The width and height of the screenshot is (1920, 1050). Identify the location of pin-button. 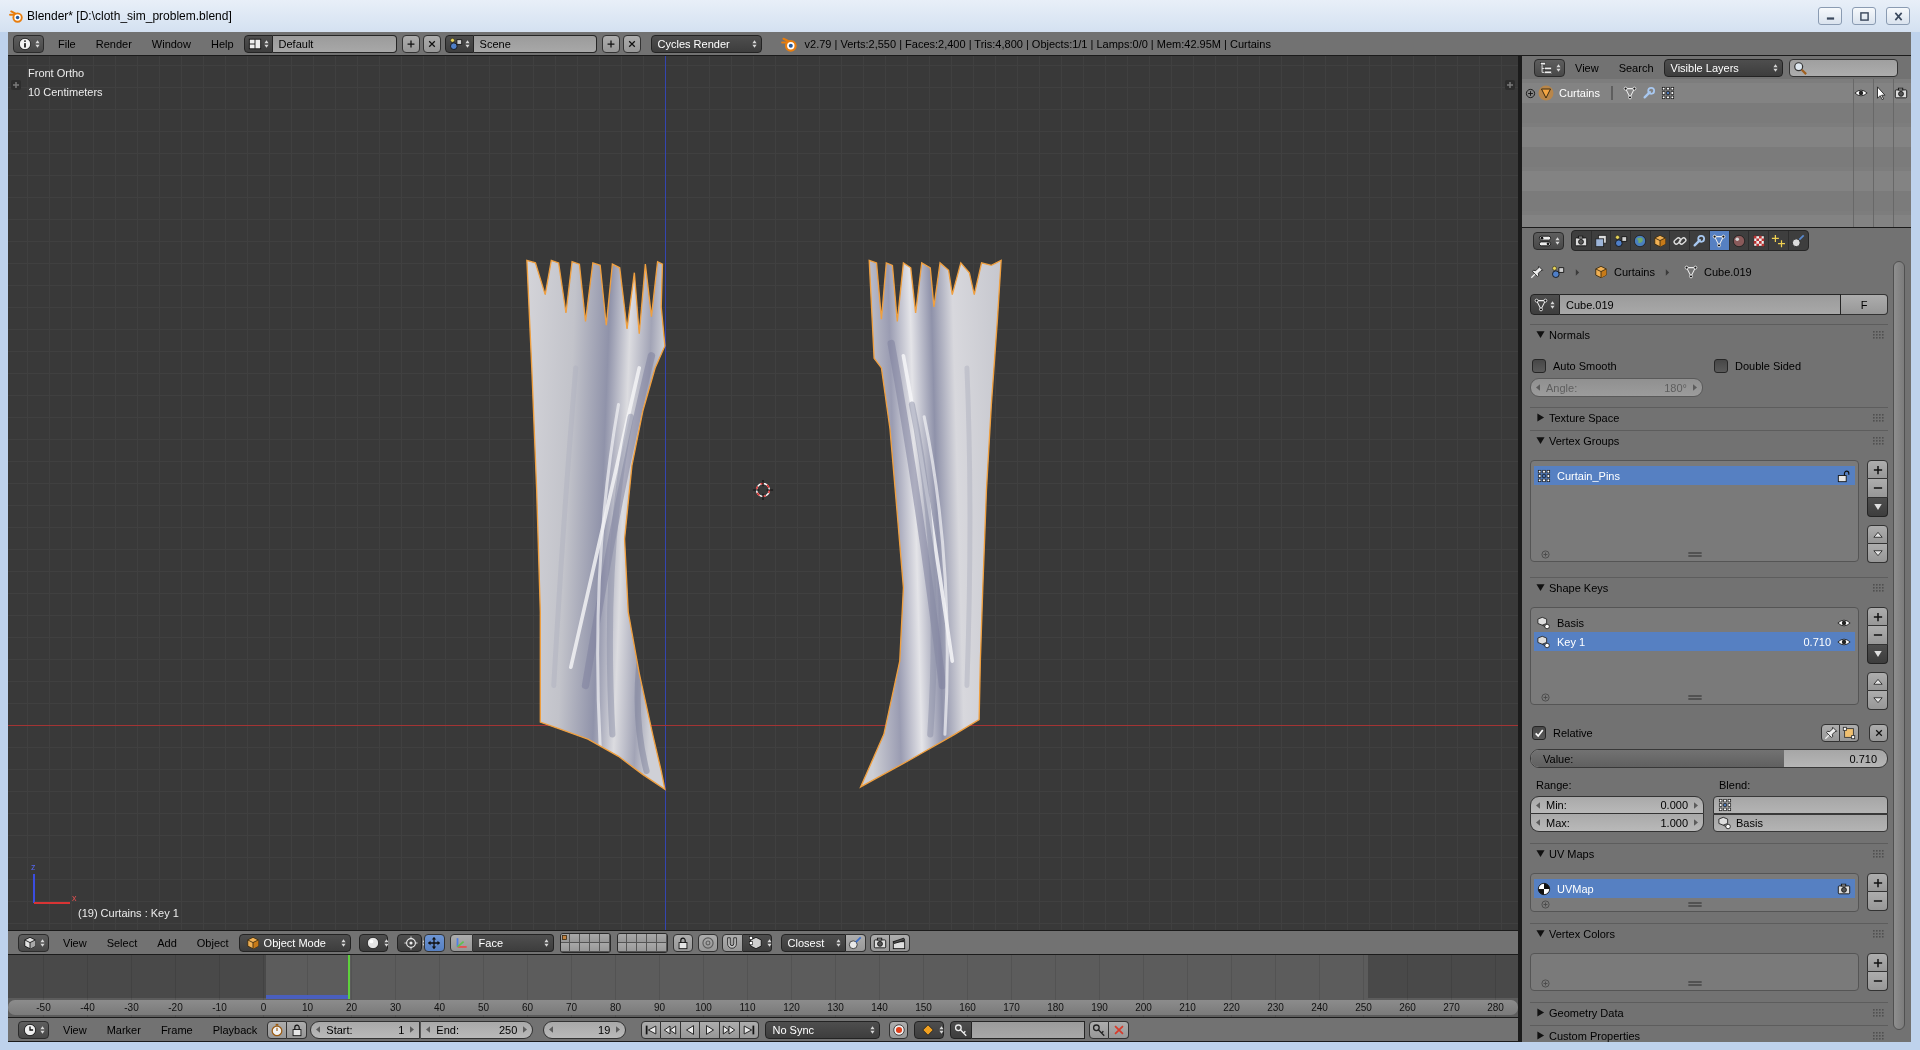
(1537, 272).